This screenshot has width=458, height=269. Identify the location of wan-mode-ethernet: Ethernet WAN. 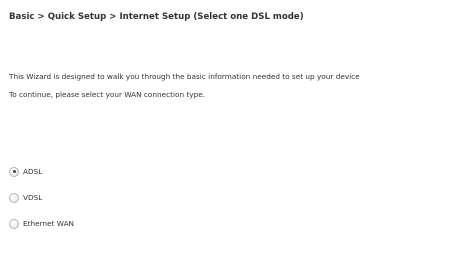
(41, 223).